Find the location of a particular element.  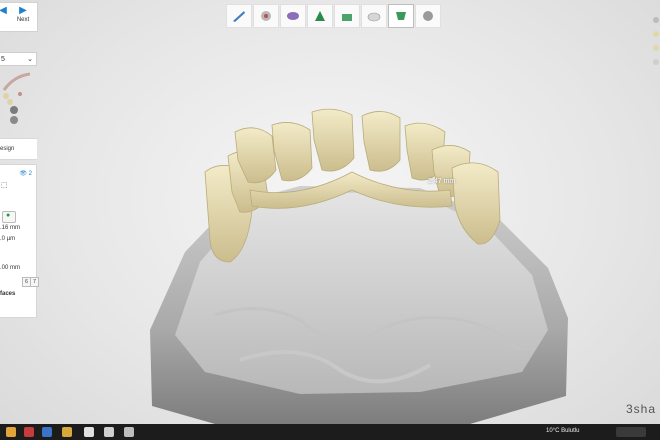

margin-tool-button is located at coordinates (347, 16).